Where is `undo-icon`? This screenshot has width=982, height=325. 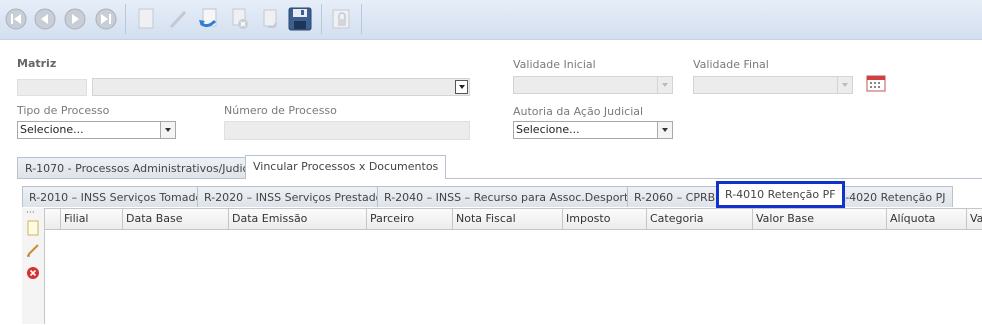 undo-icon is located at coordinates (209, 19).